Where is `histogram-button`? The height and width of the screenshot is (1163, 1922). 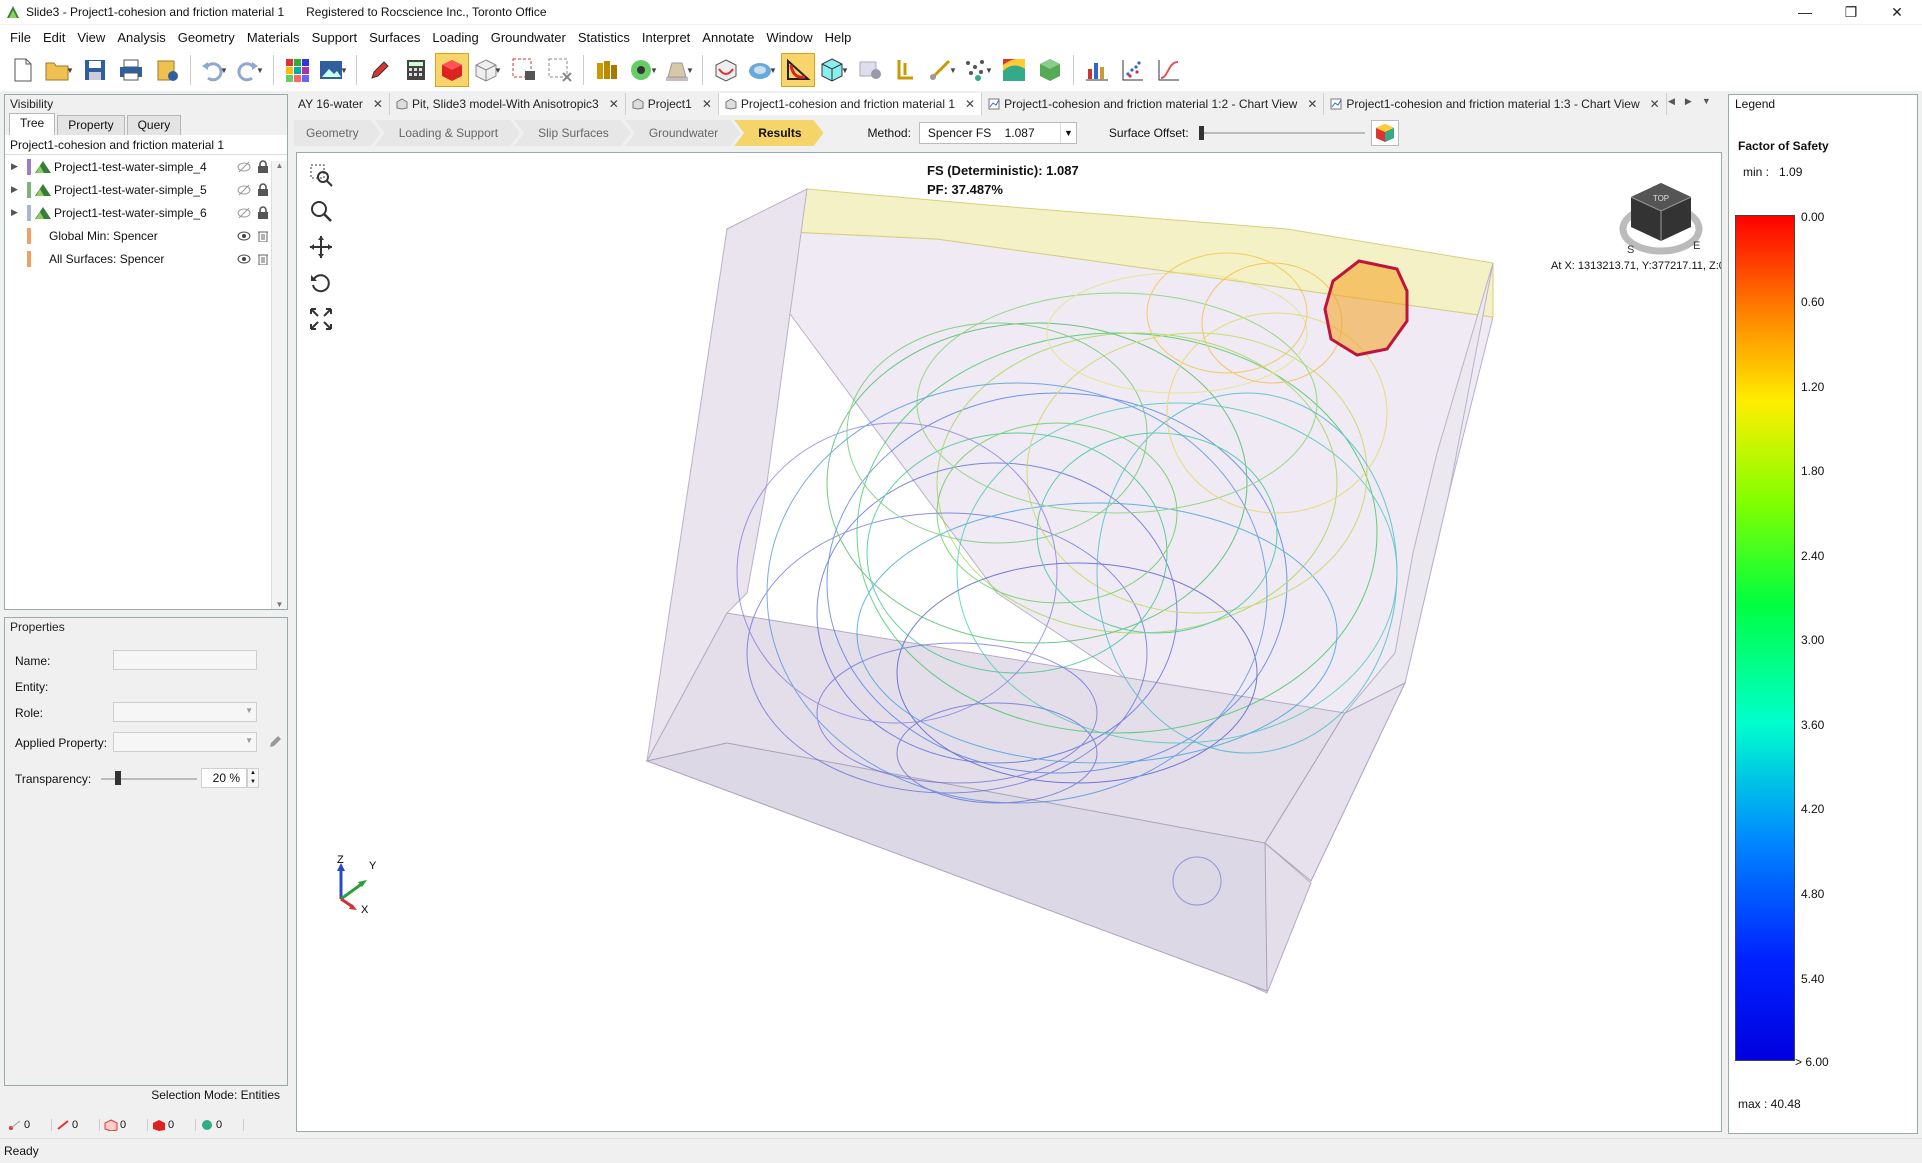 histogram-button is located at coordinates (1097, 70).